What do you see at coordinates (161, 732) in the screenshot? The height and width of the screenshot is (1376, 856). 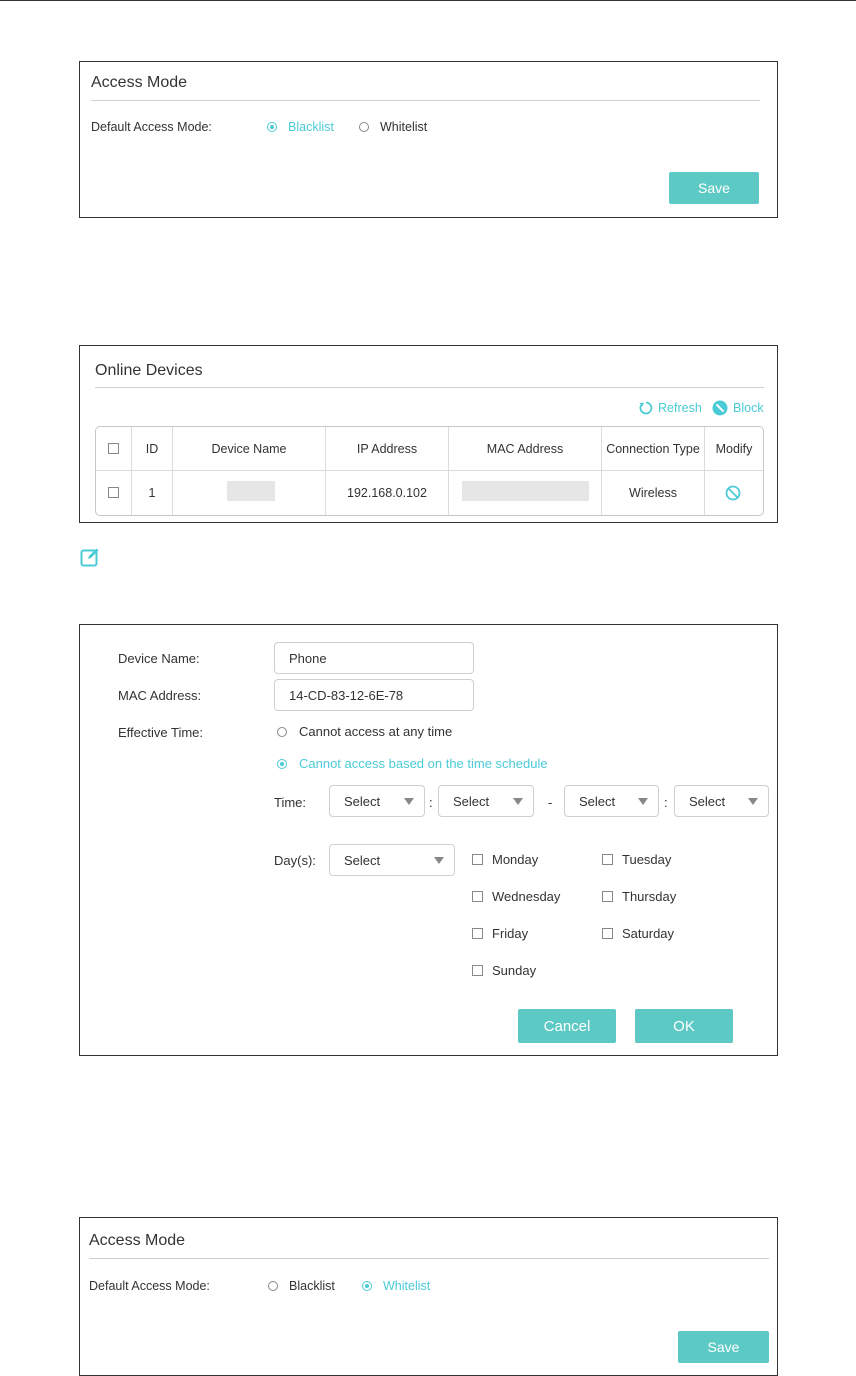 I see `effective-time-label: Effective Time:` at bounding box center [161, 732].